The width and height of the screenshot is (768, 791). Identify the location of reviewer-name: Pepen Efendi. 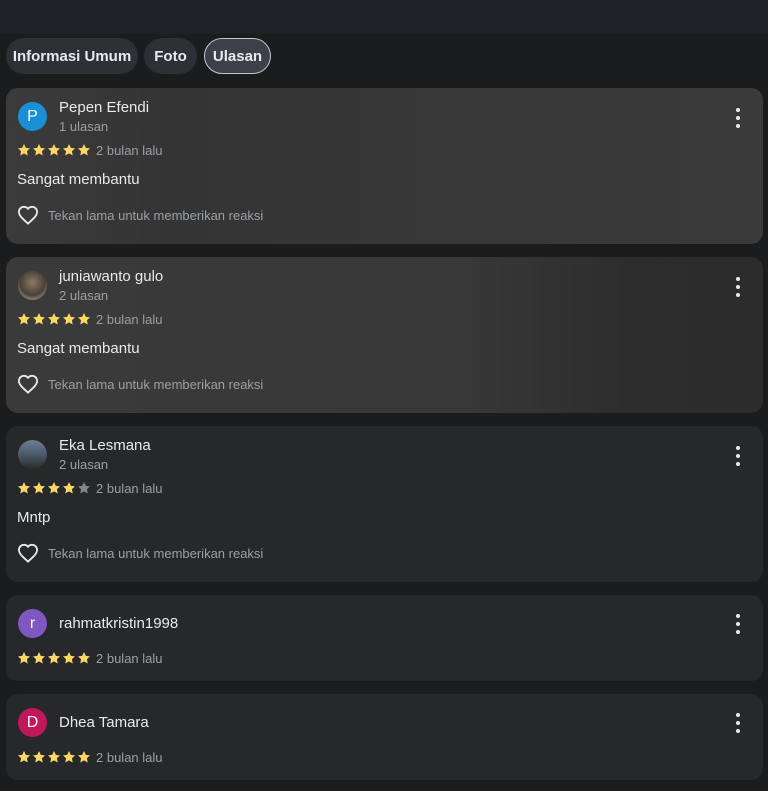
(104, 107).